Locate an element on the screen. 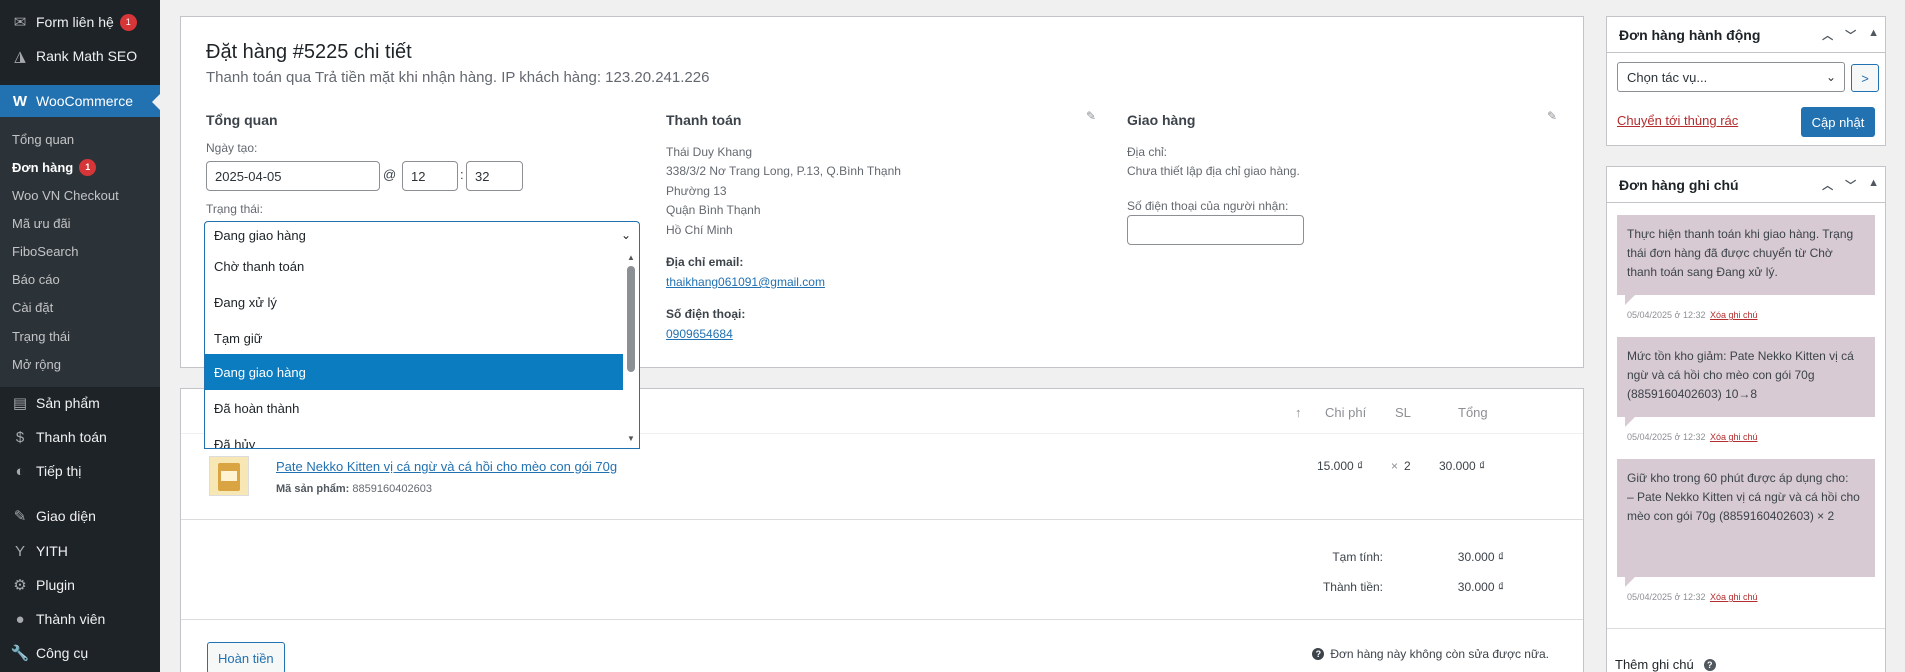 The width and height of the screenshot is (1905, 672). cost-column-header: Chi phí is located at coordinates (1346, 412).